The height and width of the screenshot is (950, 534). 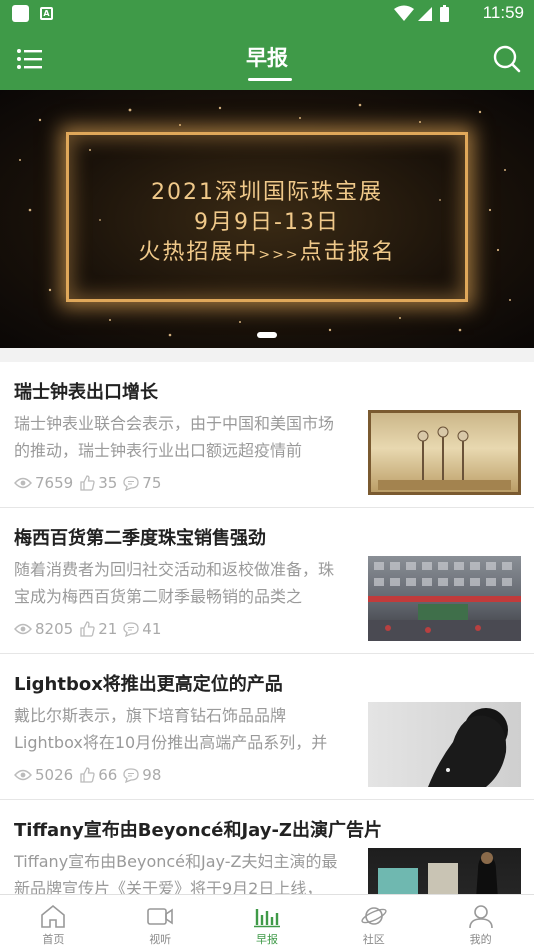 I want to click on system-icons, so click(x=424, y=16).